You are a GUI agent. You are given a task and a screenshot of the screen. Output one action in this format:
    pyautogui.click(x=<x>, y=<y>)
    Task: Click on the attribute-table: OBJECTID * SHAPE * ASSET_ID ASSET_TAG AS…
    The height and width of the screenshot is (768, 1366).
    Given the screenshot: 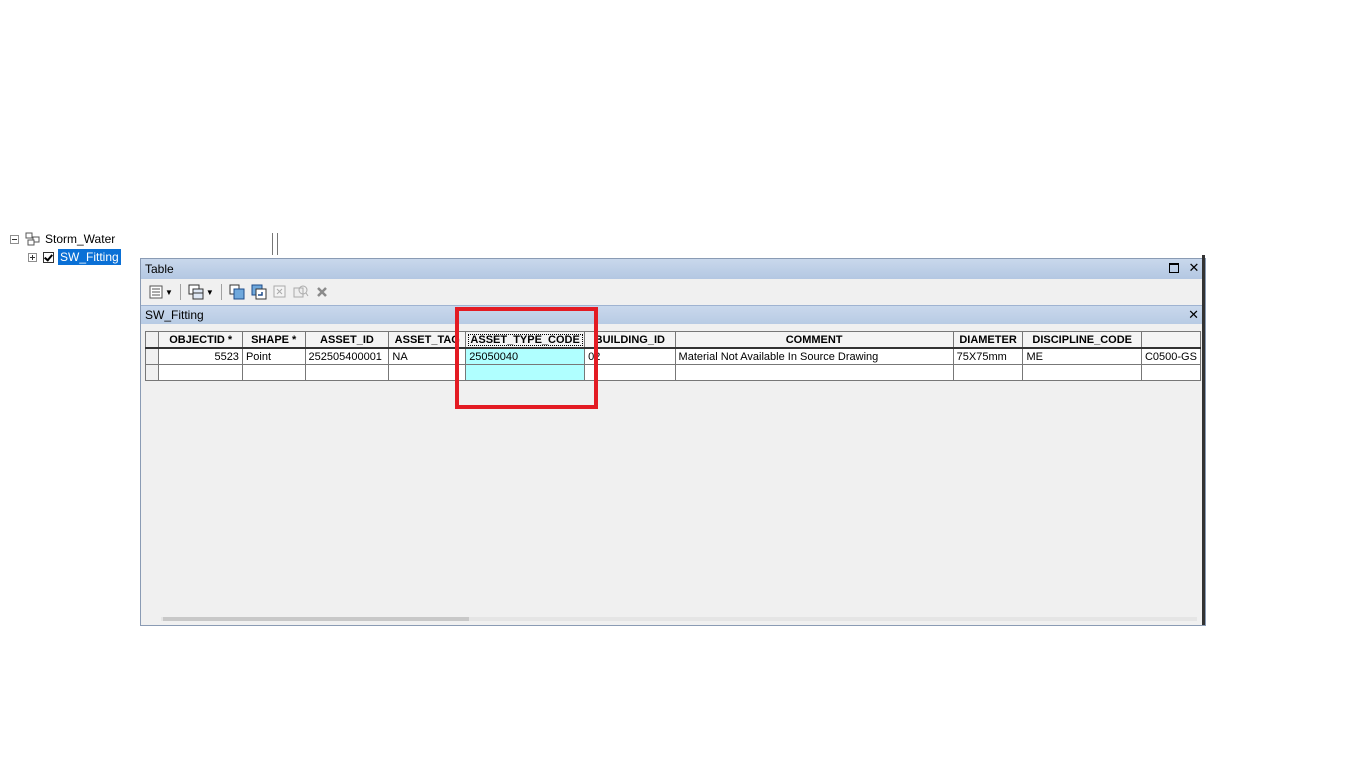 What is the action you would take?
    pyautogui.click(x=673, y=356)
    